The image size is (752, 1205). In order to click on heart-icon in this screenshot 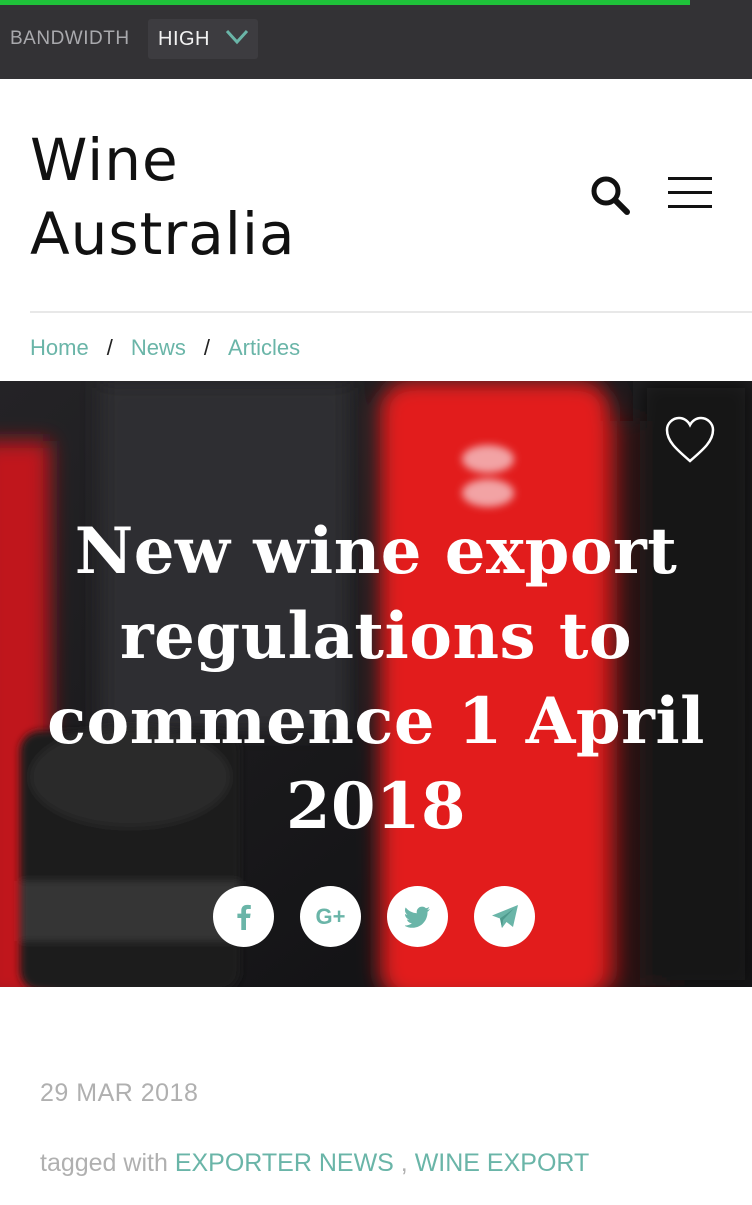, I will do `click(690, 440)`.